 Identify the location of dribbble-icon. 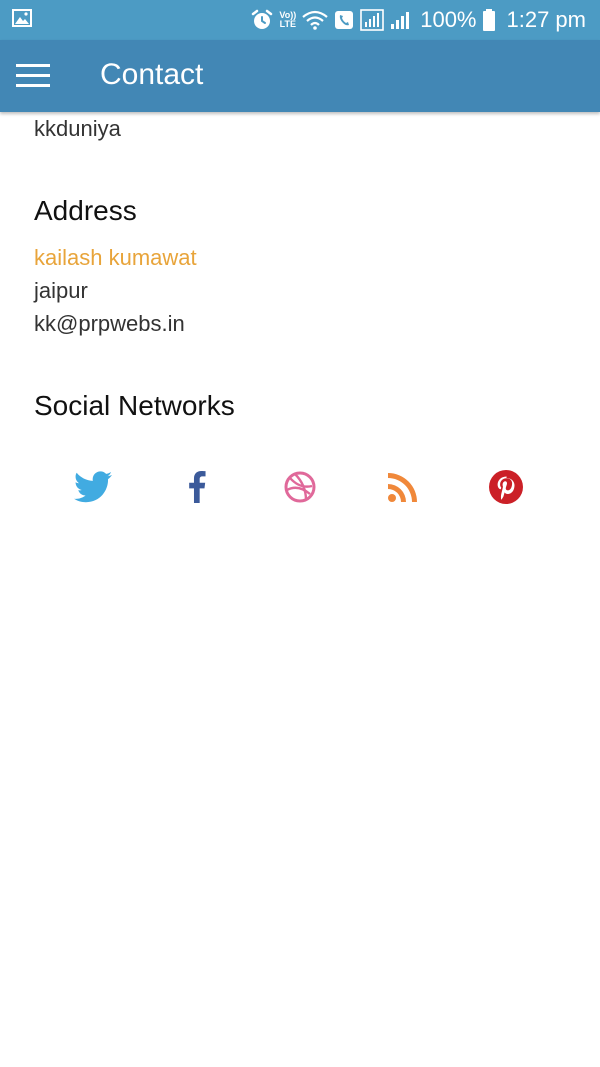
(300, 487).